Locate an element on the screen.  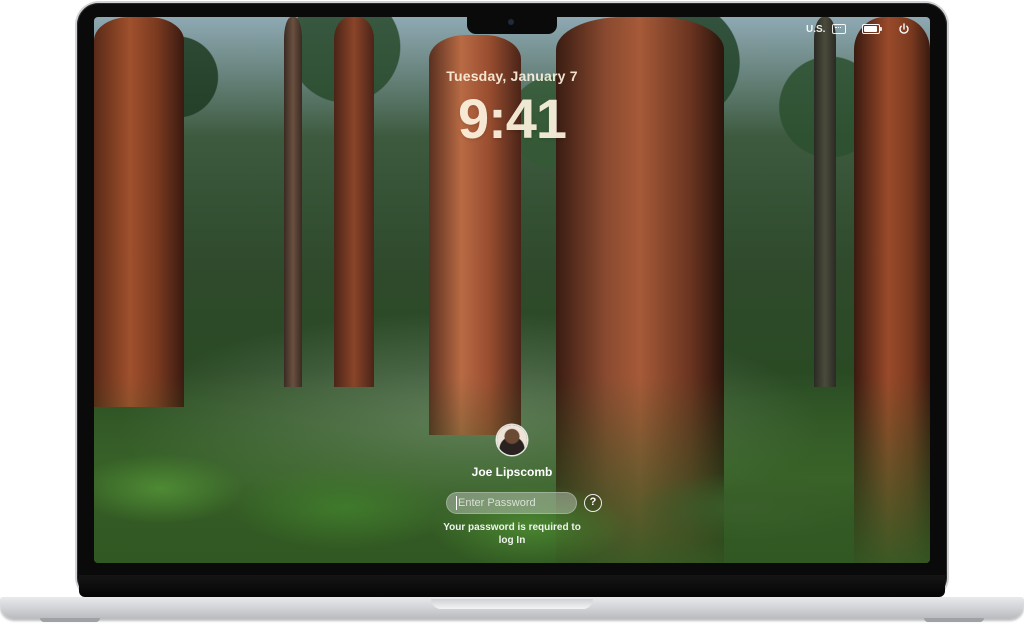
password-required-message: Your password is required to log In is located at coordinates (512, 534).